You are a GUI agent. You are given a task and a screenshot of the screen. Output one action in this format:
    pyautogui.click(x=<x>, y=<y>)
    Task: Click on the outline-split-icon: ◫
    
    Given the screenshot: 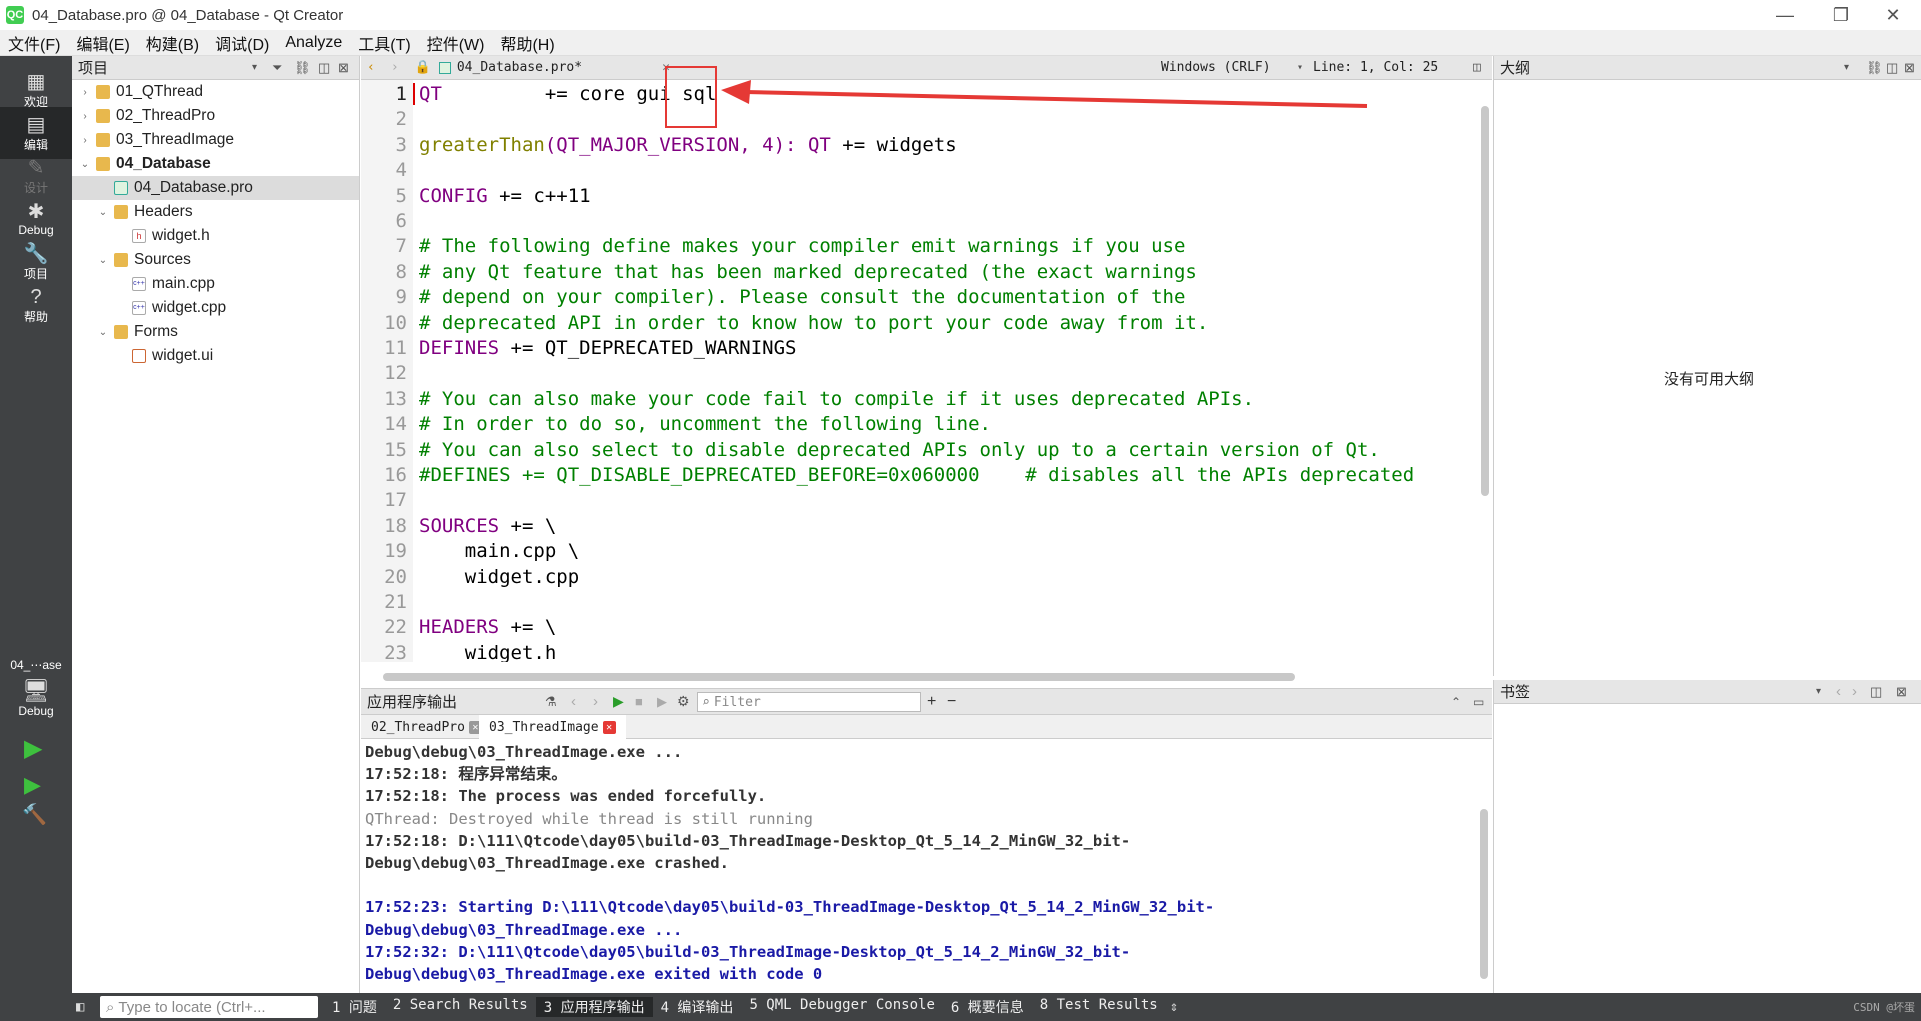 What is the action you would take?
    pyautogui.click(x=1892, y=68)
    